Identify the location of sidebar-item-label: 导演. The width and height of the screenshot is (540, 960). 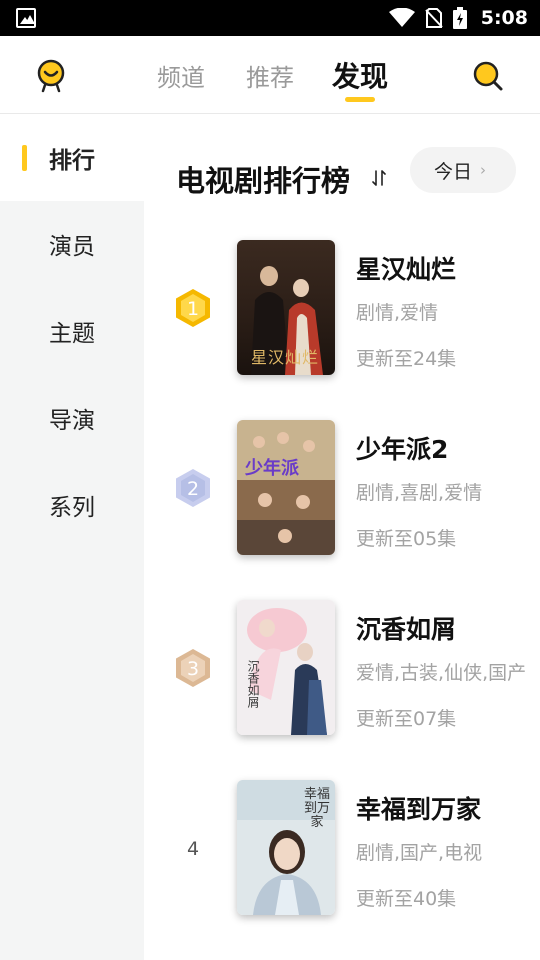
(72, 421).